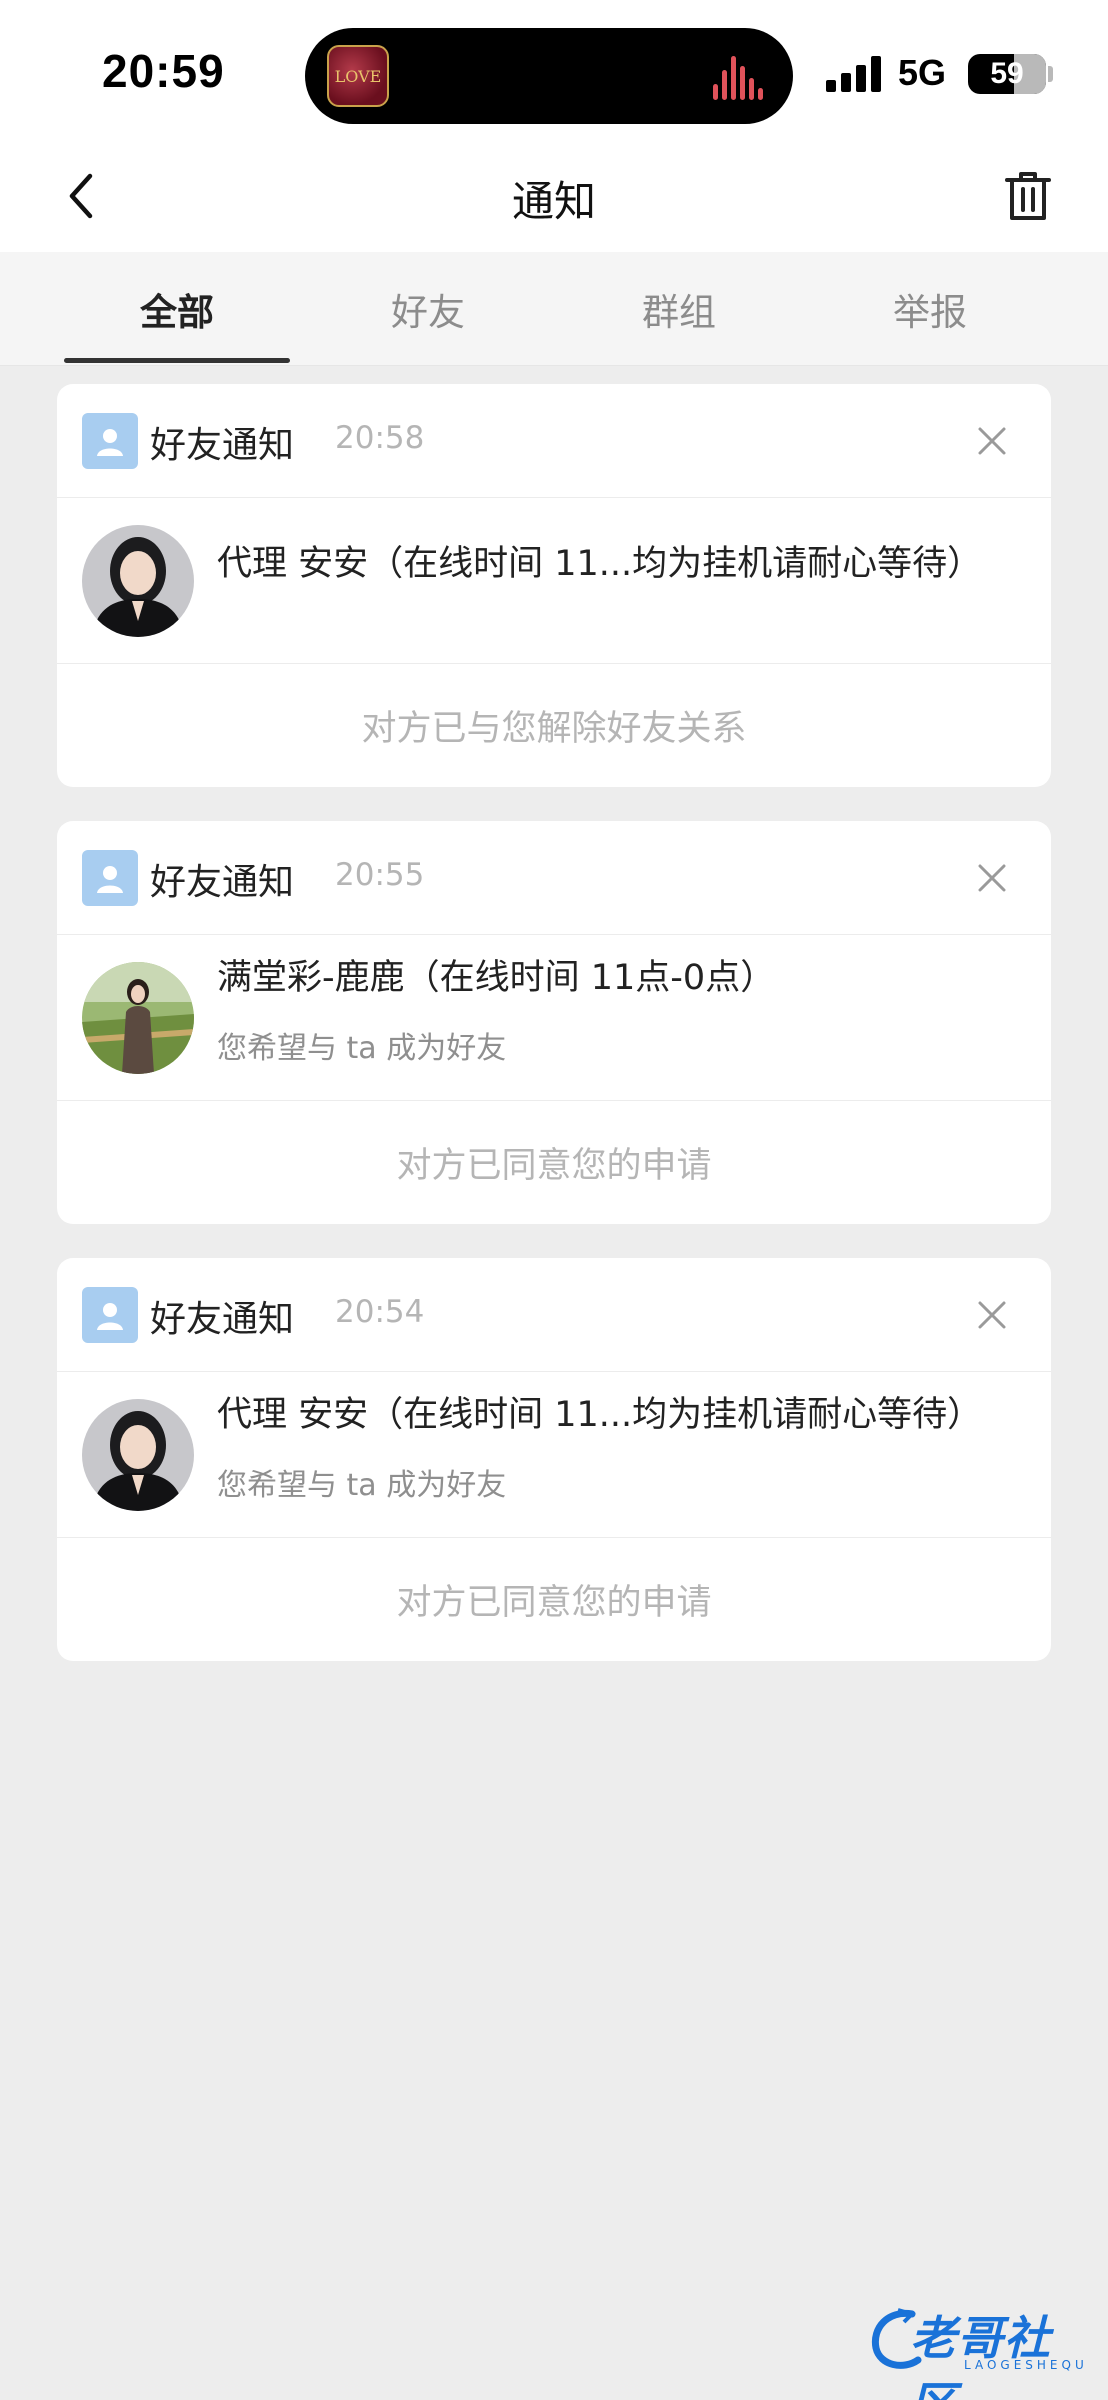 This screenshot has height=2400, width=1108. What do you see at coordinates (554, 729) in the screenshot?
I see `card-status: 对方已与您解除好友关系` at bounding box center [554, 729].